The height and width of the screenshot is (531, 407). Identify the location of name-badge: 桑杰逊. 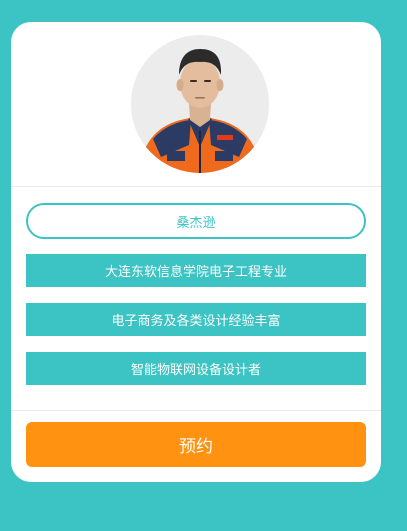
(196, 221).